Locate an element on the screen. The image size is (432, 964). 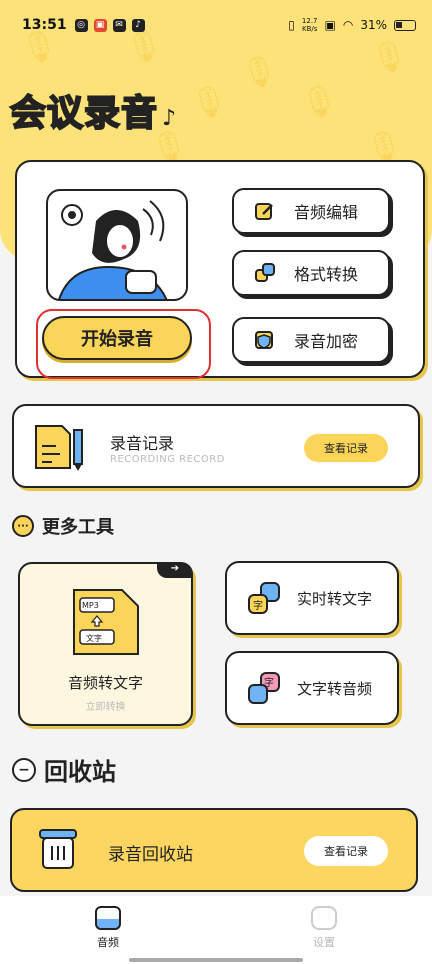
trash-bin-icon is located at coordinates (58, 849).